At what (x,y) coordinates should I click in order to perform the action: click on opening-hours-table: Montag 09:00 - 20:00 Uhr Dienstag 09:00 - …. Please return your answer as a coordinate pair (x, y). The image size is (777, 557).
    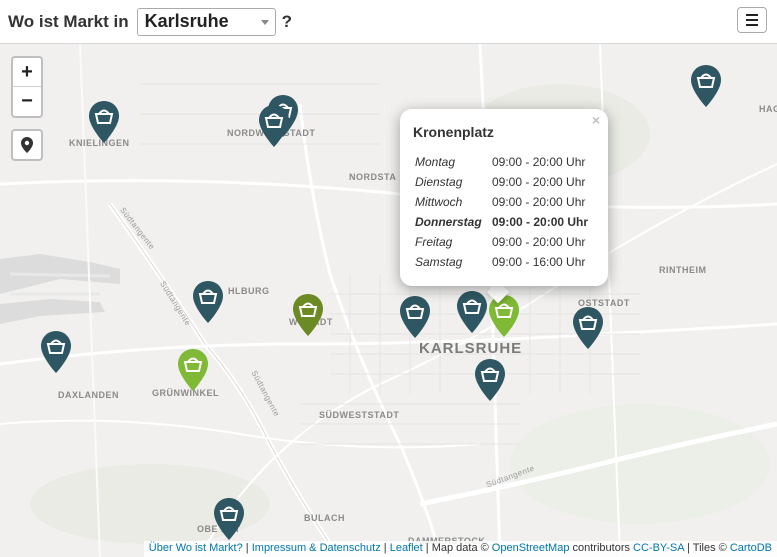
    Looking at the image, I should click on (500, 212).